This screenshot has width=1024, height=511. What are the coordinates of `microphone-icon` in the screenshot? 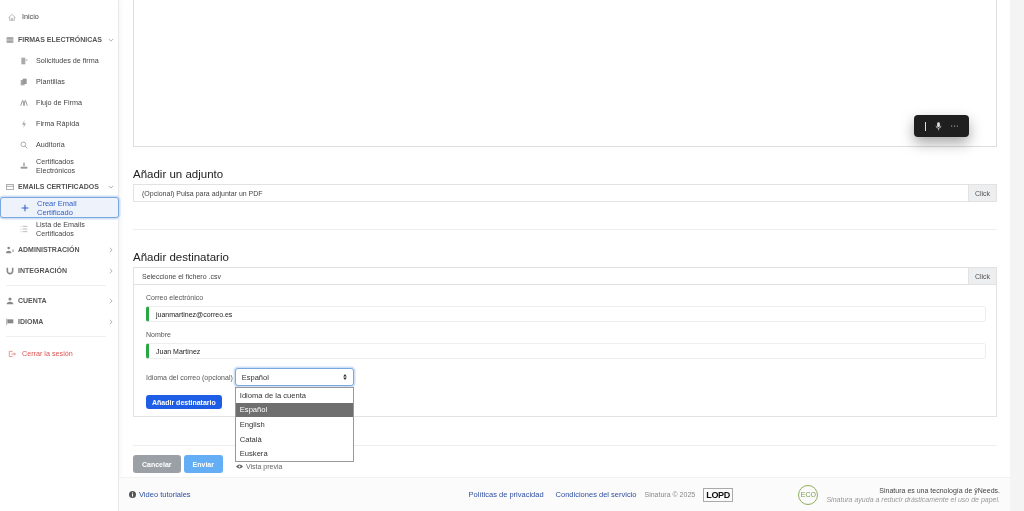 It's located at (939, 126).